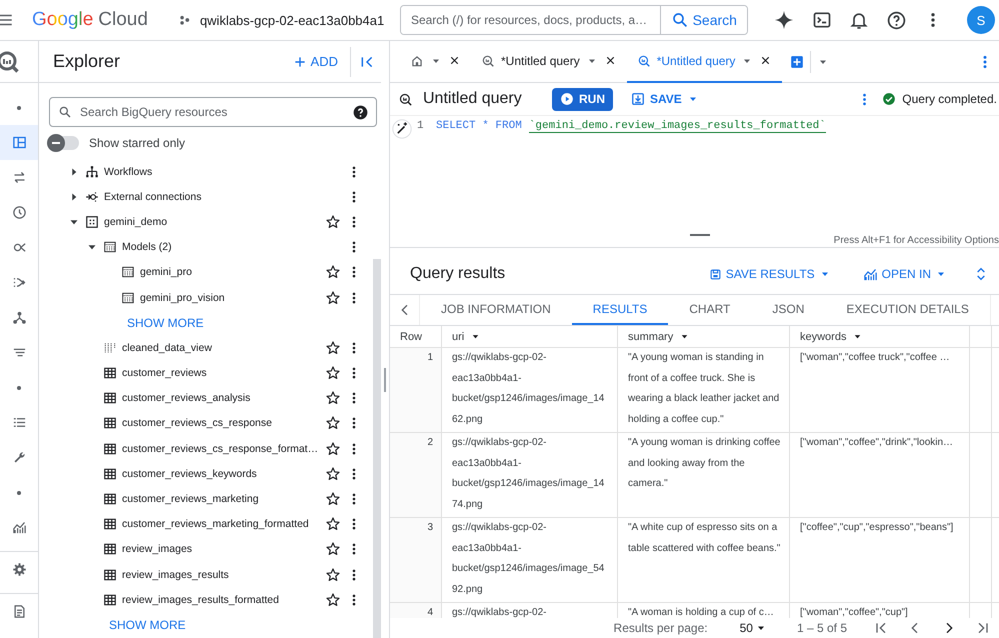  What do you see at coordinates (496, 310) in the screenshot?
I see `results-tab: JOB INFORMATION` at bounding box center [496, 310].